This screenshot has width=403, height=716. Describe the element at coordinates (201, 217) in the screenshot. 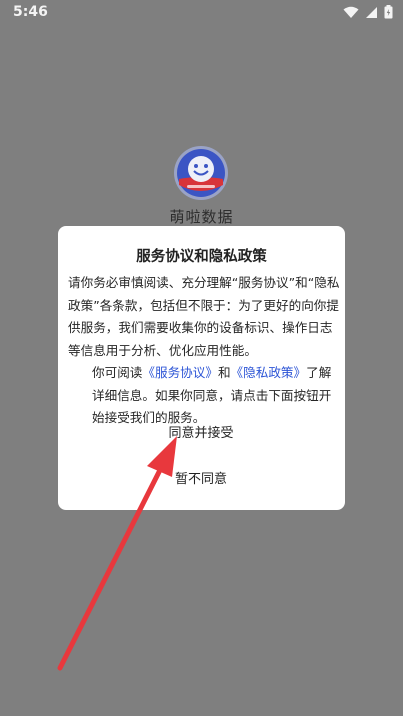

I see `app-name: 萌啦数据` at that location.